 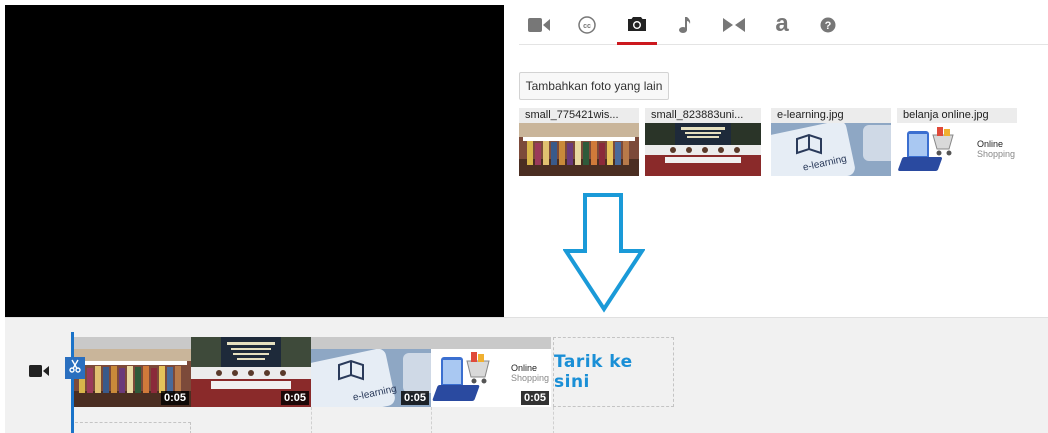 I want to click on captions-tab: cc, so click(x=587, y=25).